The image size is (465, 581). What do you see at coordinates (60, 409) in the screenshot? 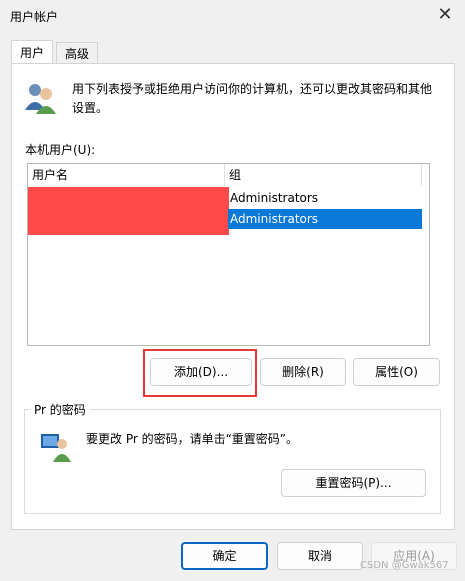
I see `password-group-label: Pr 的密码` at bounding box center [60, 409].